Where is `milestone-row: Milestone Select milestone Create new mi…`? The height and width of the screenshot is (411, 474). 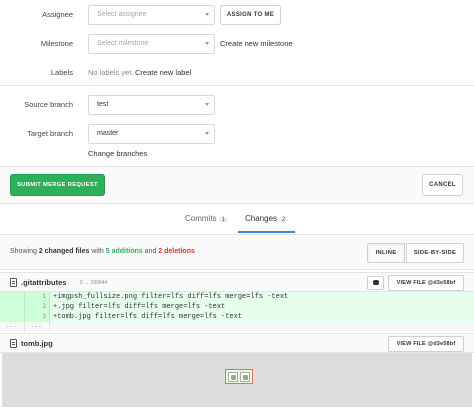 milestone-row: Milestone Select milestone Create new mi… is located at coordinates (237, 44).